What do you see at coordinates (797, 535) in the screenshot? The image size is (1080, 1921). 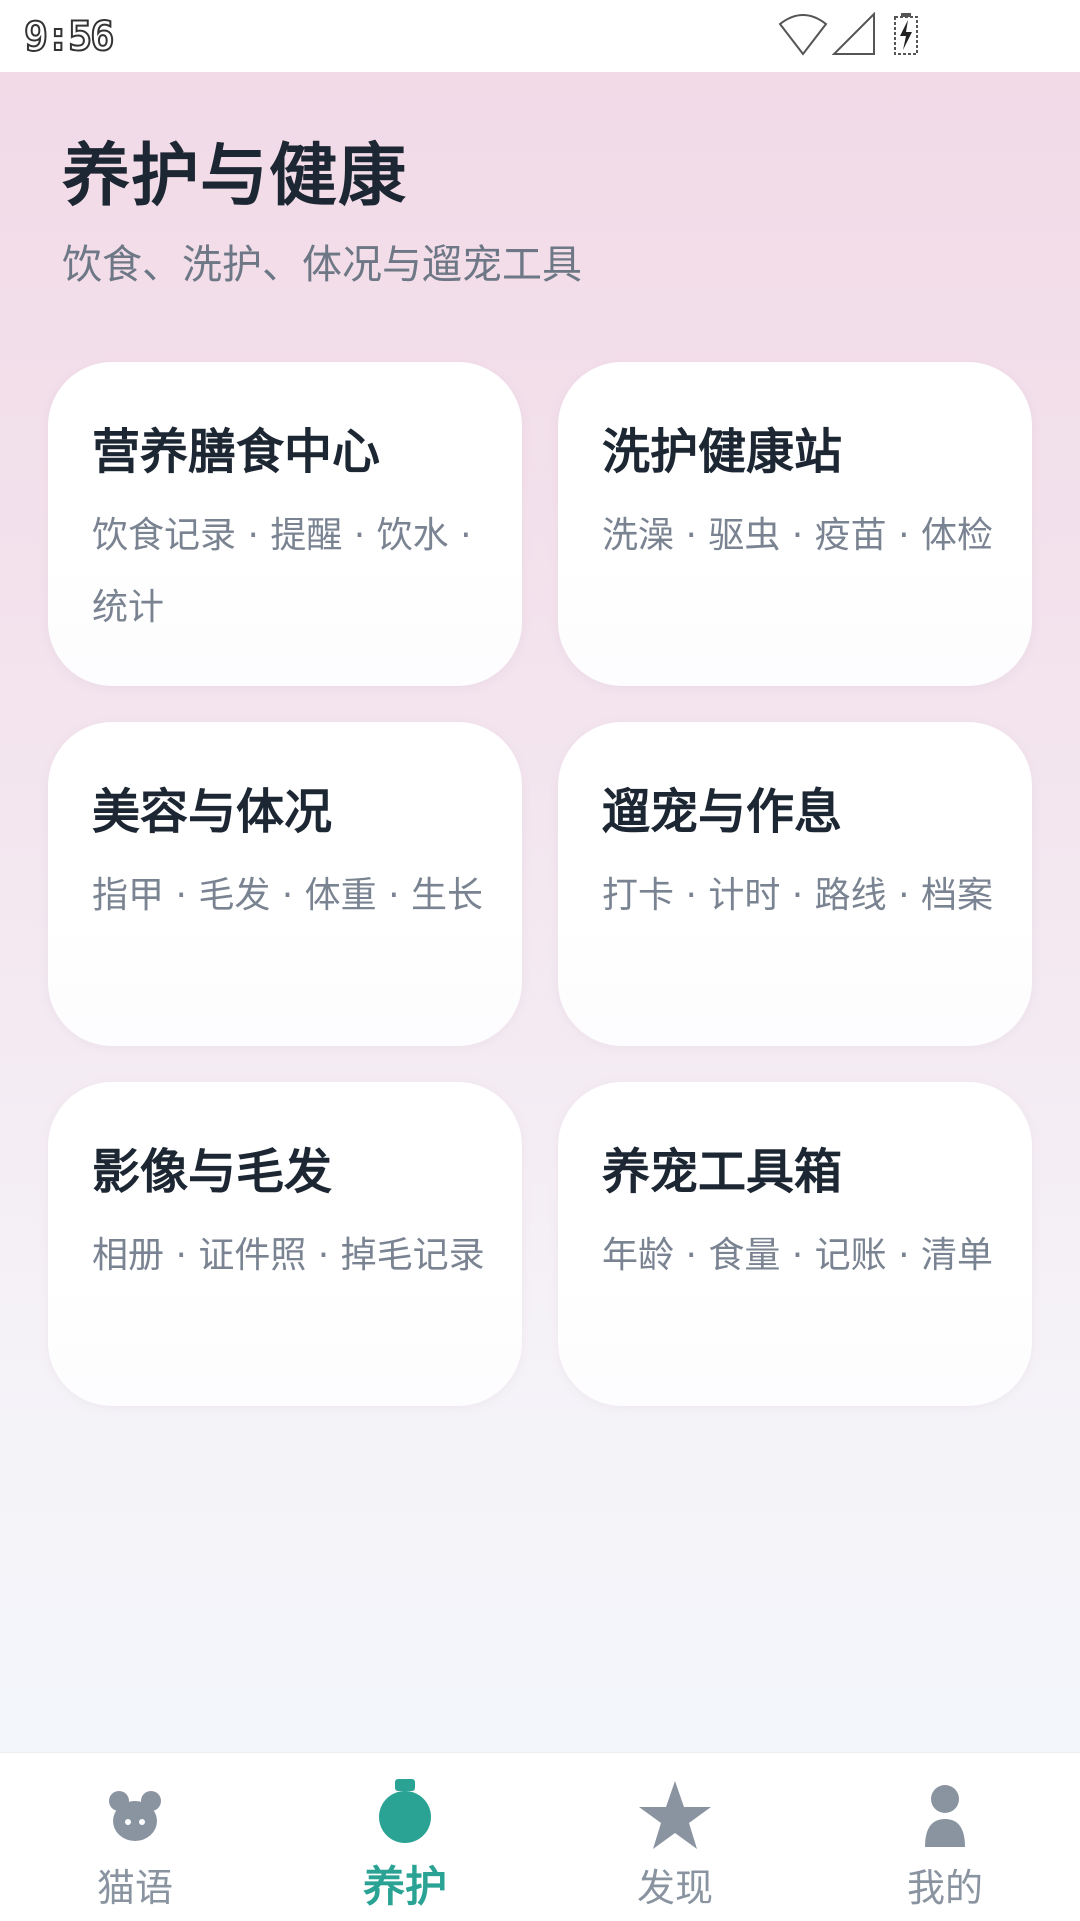 I see `card-desc: 洗澡 · 驱虫 · 疫苗 · 体检` at bounding box center [797, 535].